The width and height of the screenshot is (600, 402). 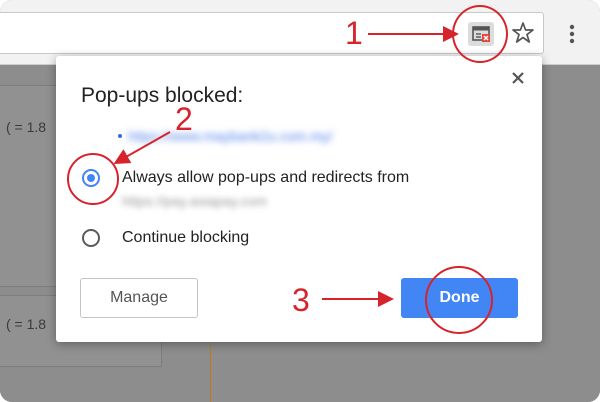 I want to click on blocked-popup-link-row: https://www.maybank2u.com.my/, so click(x=278, y=136).